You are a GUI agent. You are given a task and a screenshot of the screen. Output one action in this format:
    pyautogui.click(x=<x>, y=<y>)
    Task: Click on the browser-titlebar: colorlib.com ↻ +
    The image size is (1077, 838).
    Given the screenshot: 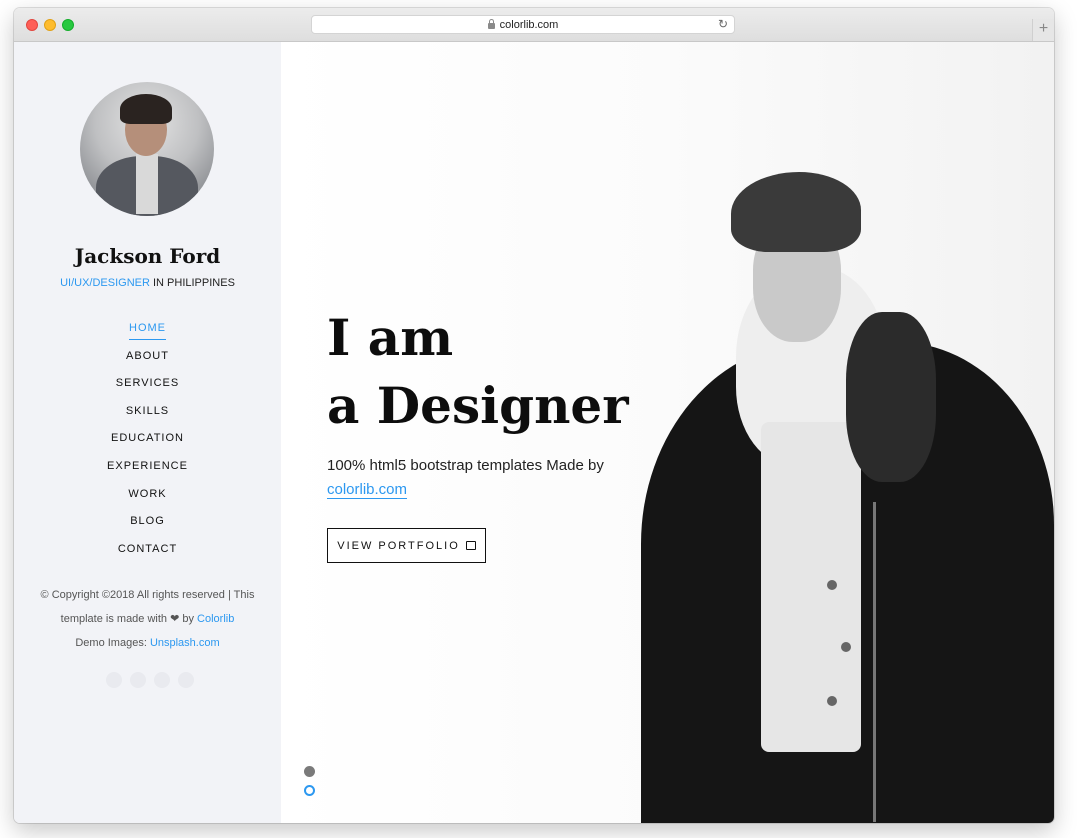 What is the action you would take?
    pyautogui.click(x=534, y=25)
    